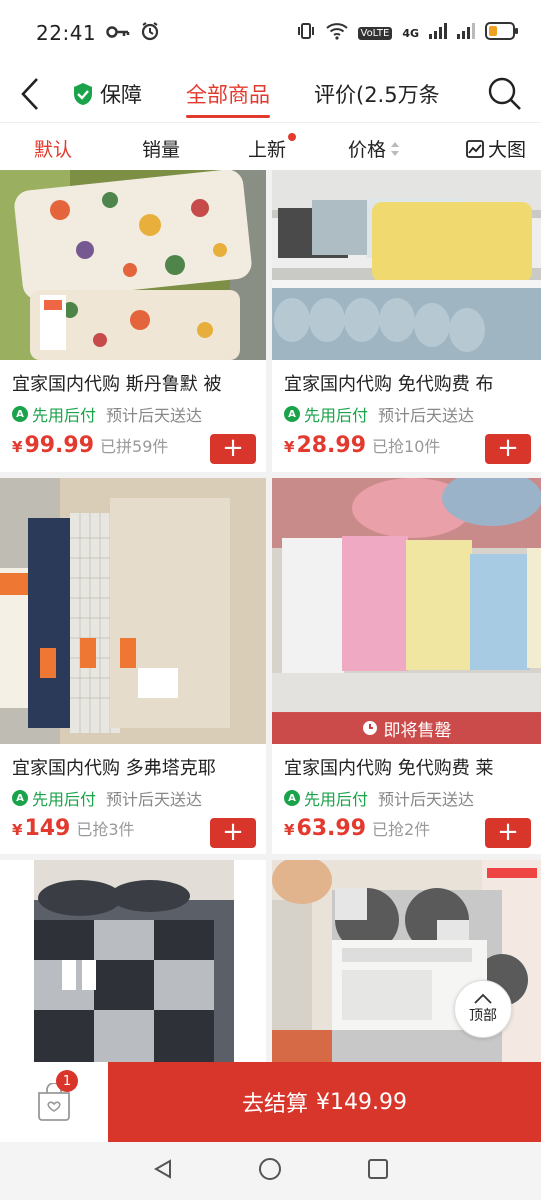 This screenshot has width=541, height=1200. What do you see at coordinates (67, 1081) in the screenshot?
I see `cart-count-badge: 1` at bounding box center [67, 1081].